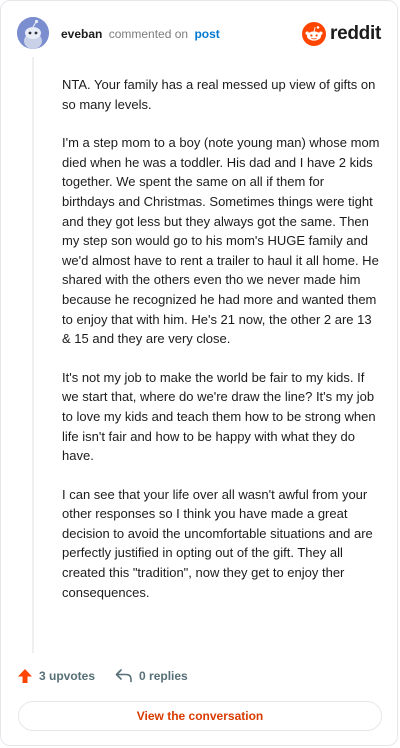  I want to click on upvote-button: 3 upvotes, so click(56, 676).